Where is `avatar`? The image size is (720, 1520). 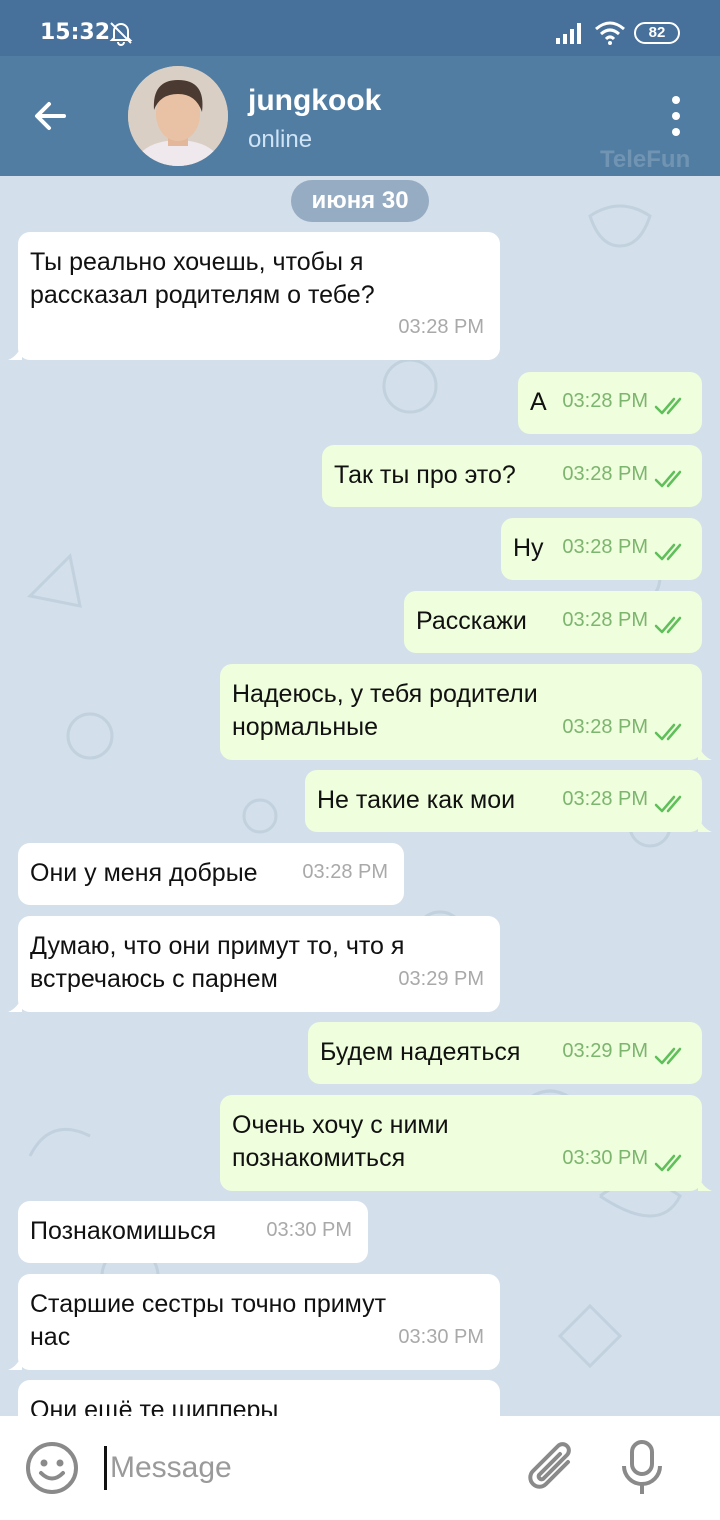
avatar is located at coordinates (178, 116).